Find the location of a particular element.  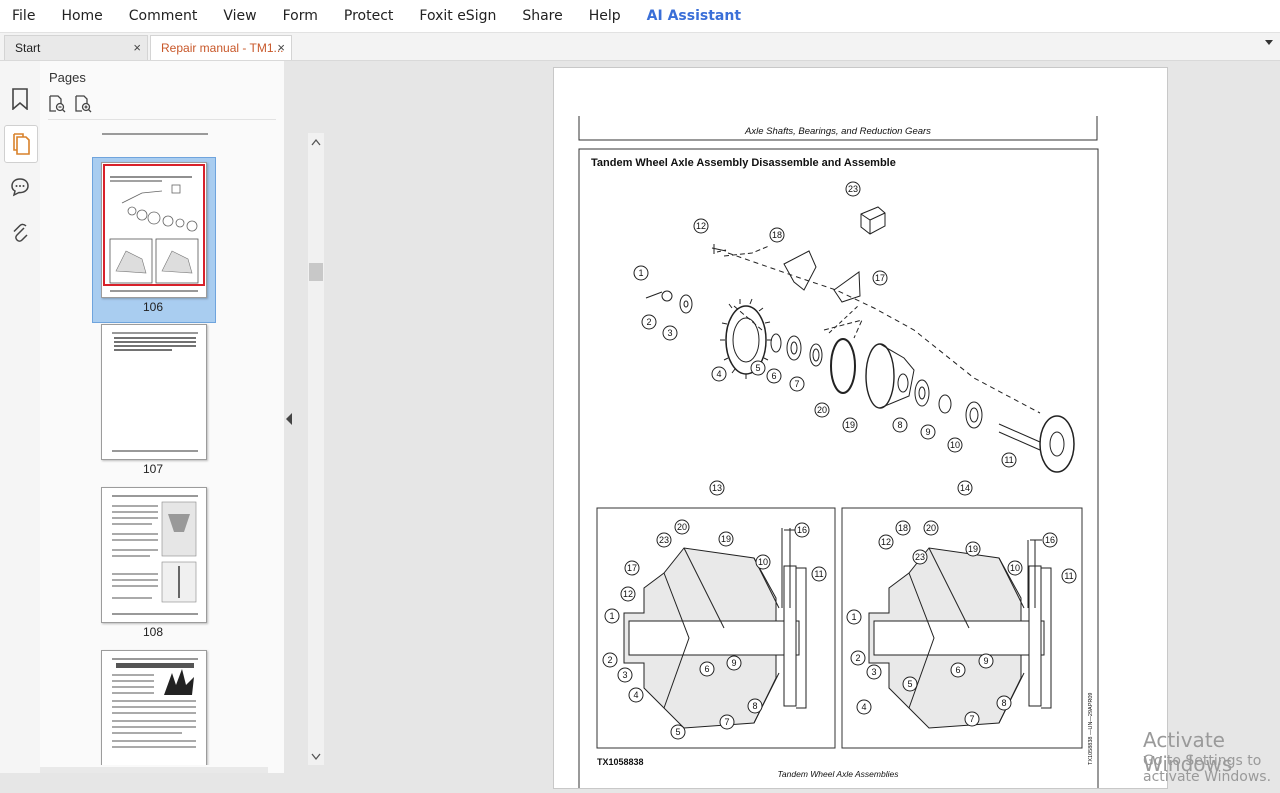

callout-9: 9 is located at coordinates (928, 432).